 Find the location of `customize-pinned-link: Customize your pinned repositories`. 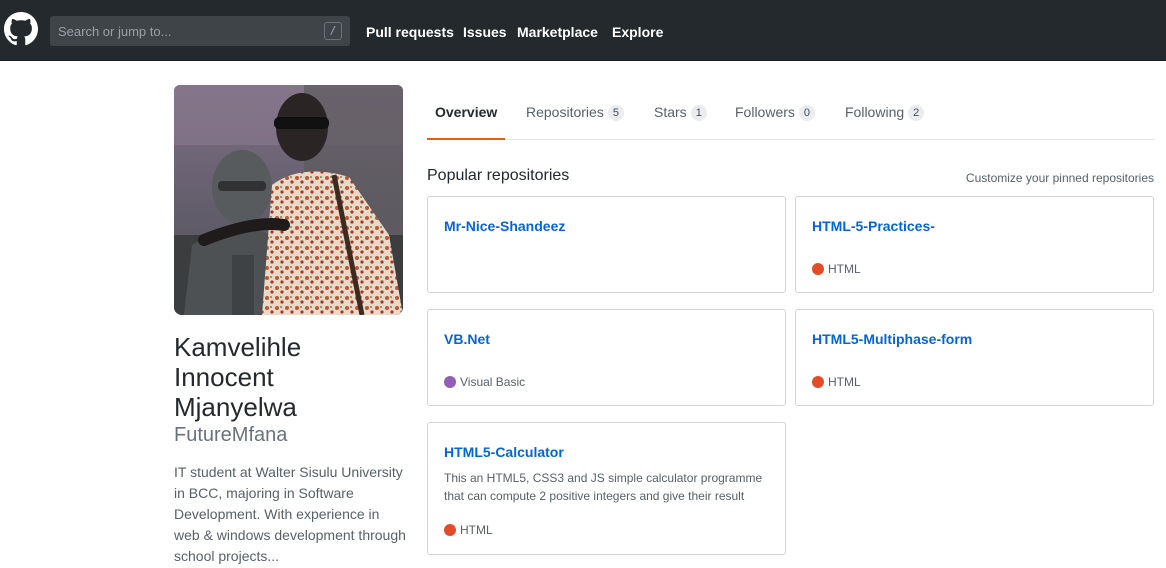

customize-pinned-link: Customize your pinned repositories is located at coordinates (1060, 178).